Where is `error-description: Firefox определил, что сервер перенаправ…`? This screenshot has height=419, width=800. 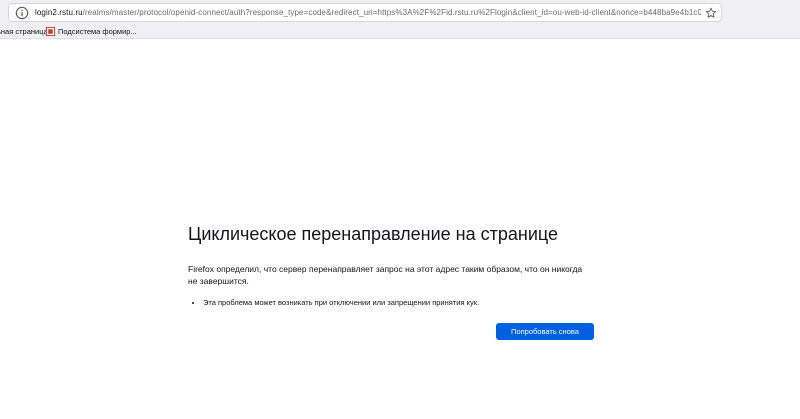
error-description: Firefox определил, что сервер перенаправ… is located at coordinates (385, 275).